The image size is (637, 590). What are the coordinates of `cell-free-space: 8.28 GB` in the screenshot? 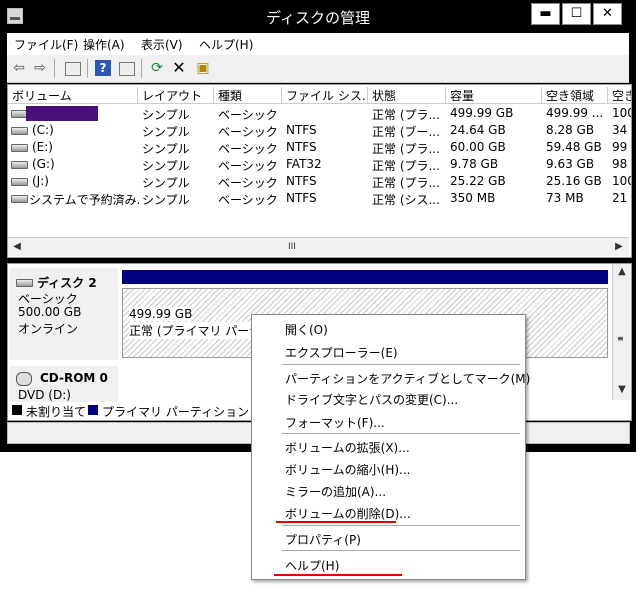 It's located at (570, 130).